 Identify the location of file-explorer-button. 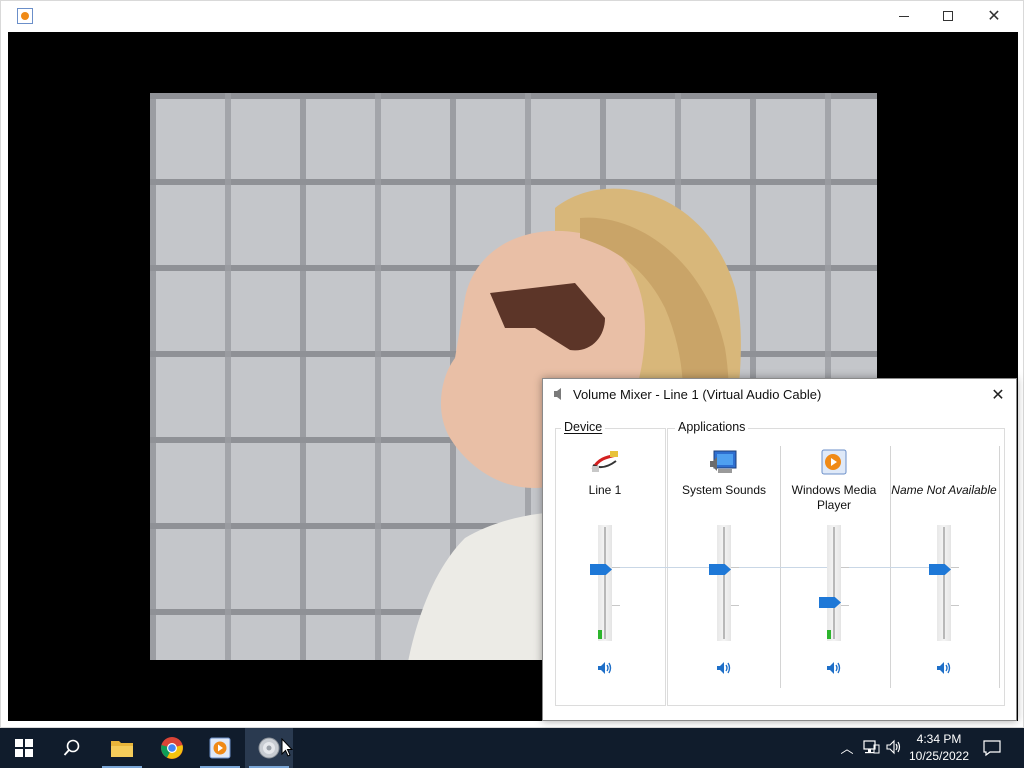
(122, 748).